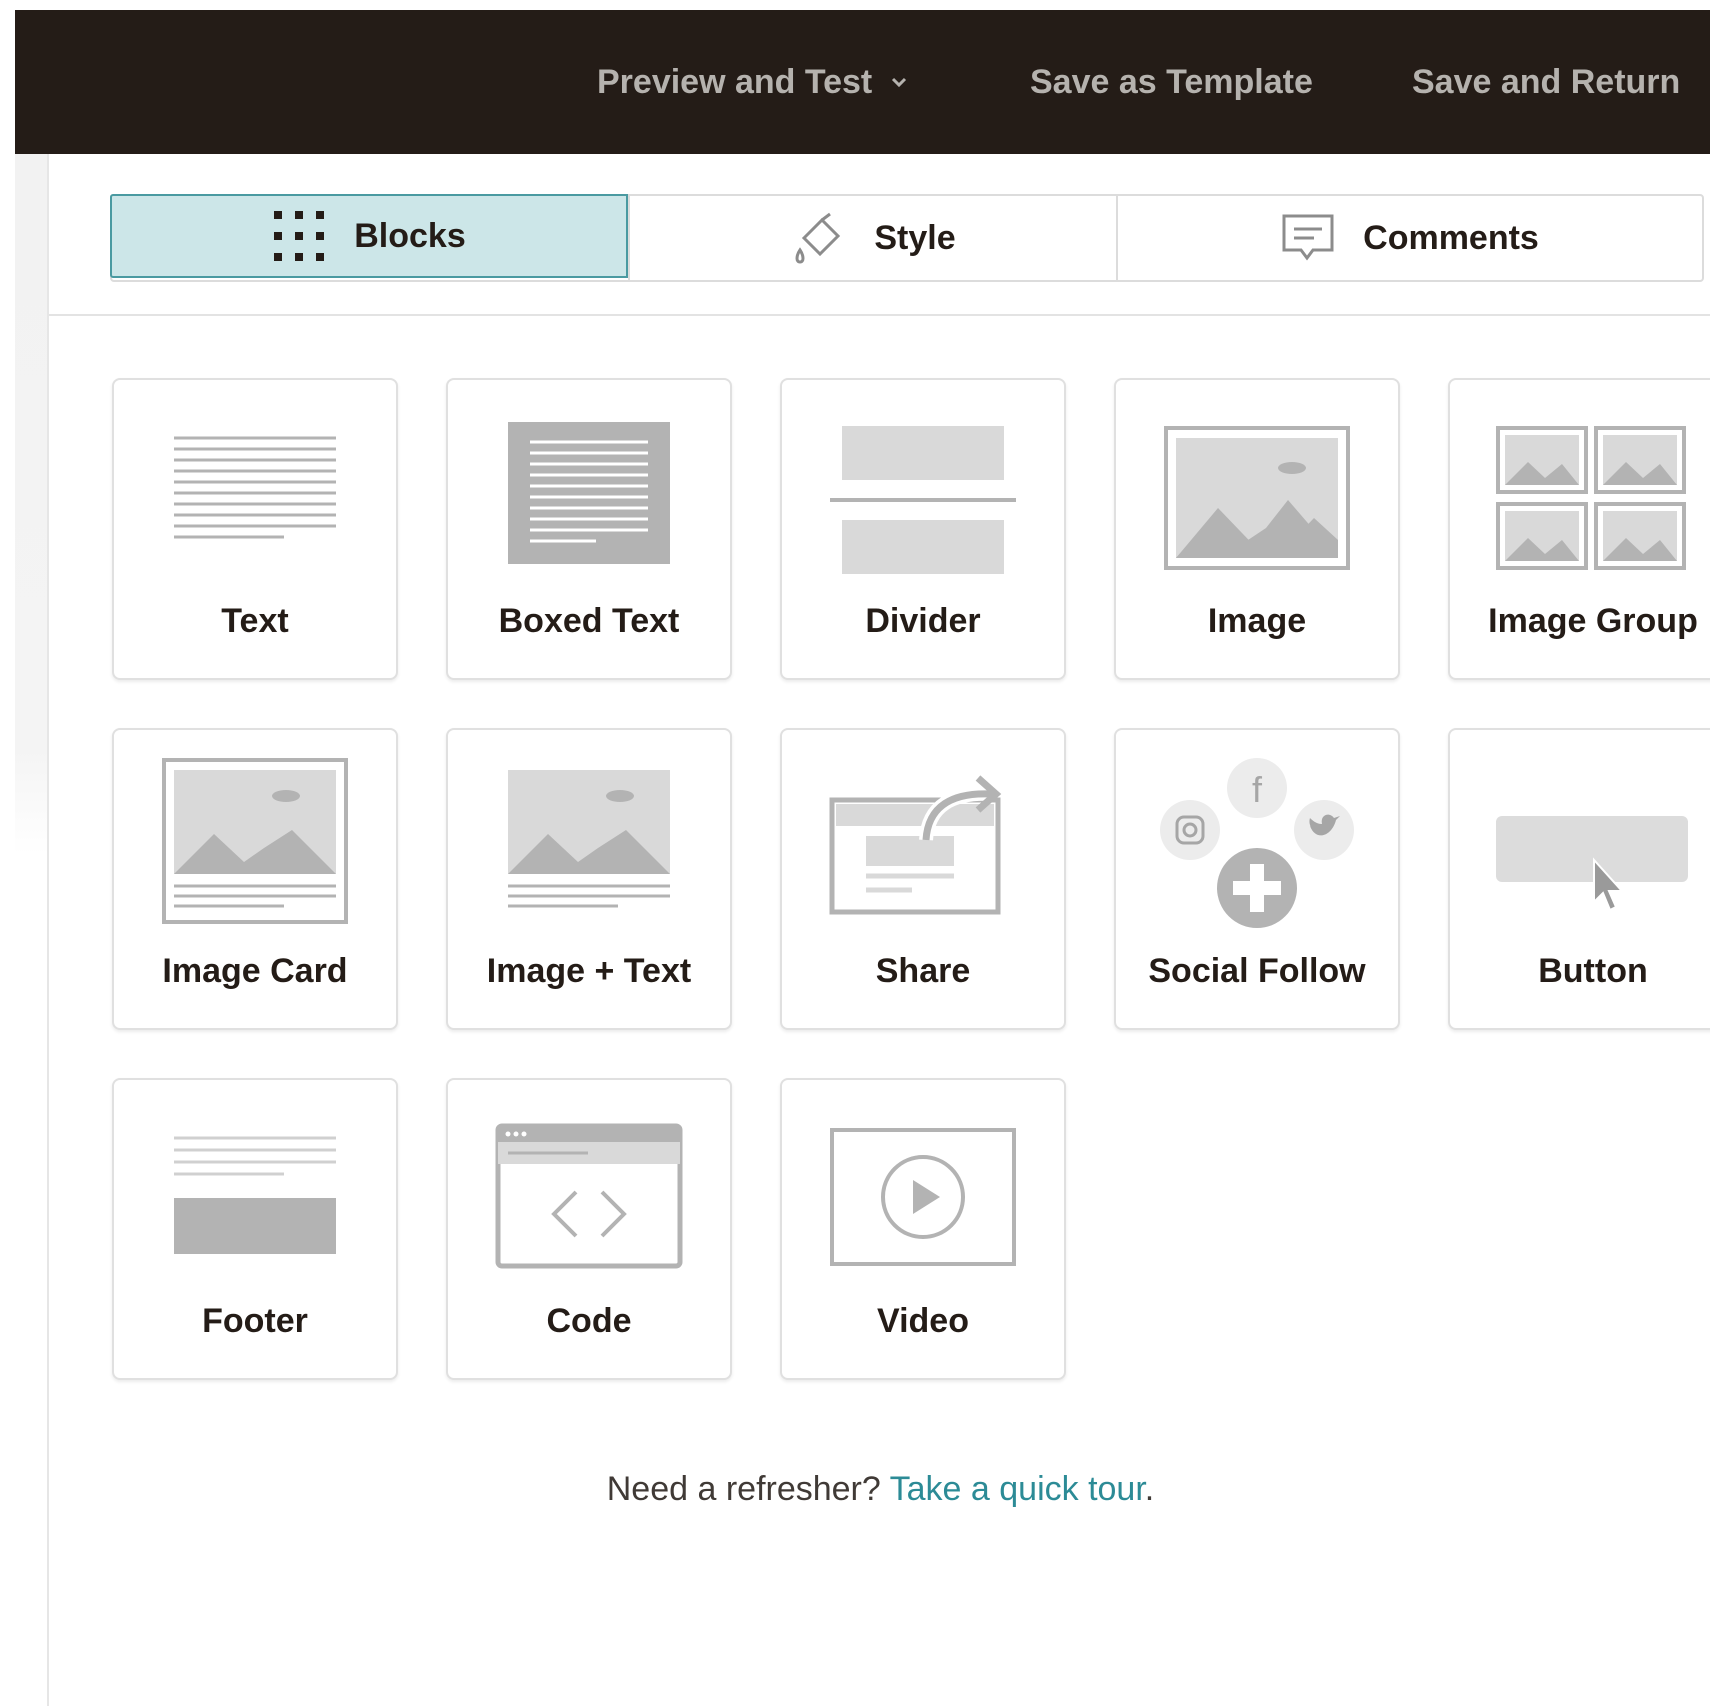  I want to click on divider-icon, so click(923, 500).